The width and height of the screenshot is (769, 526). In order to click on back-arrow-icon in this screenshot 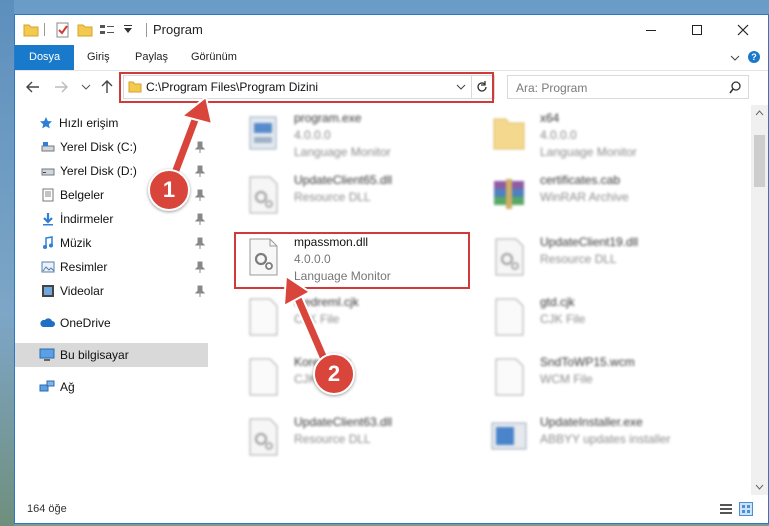, I will do `click(33, 87)`.